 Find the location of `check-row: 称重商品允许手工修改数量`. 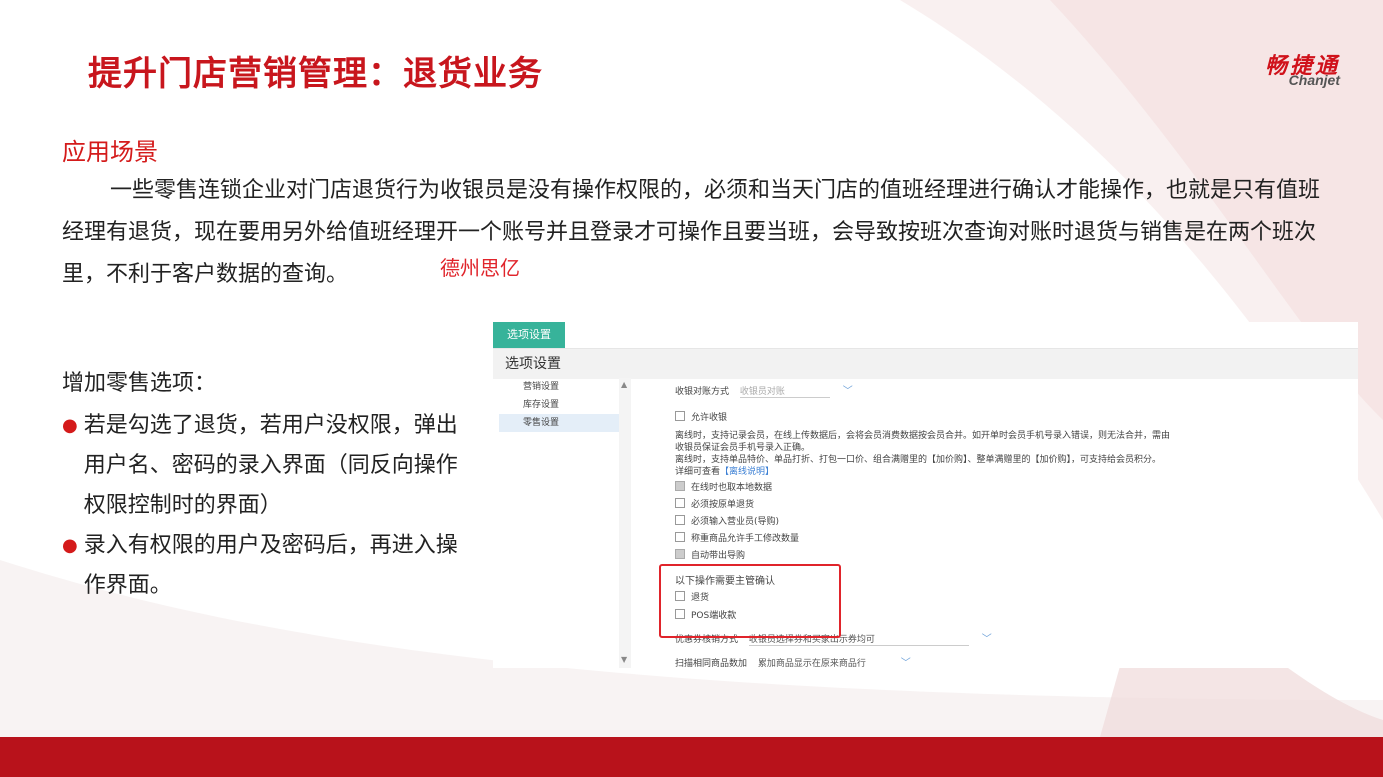

check-row: 称重商品允许手工修改数量 is located at coordinates (737, 537).